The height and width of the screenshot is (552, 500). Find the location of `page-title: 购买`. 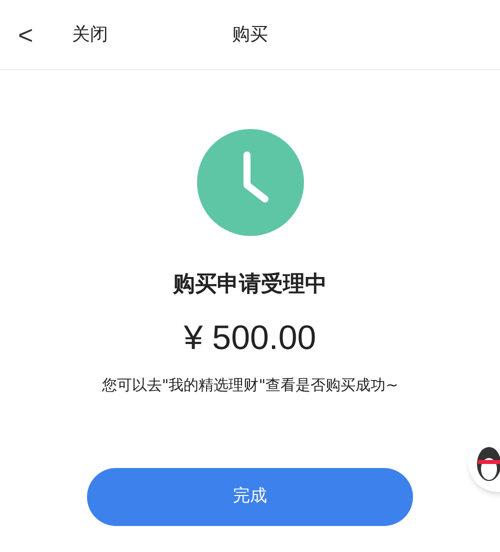

page-title: 购买 is located at coordinates (250, 35).